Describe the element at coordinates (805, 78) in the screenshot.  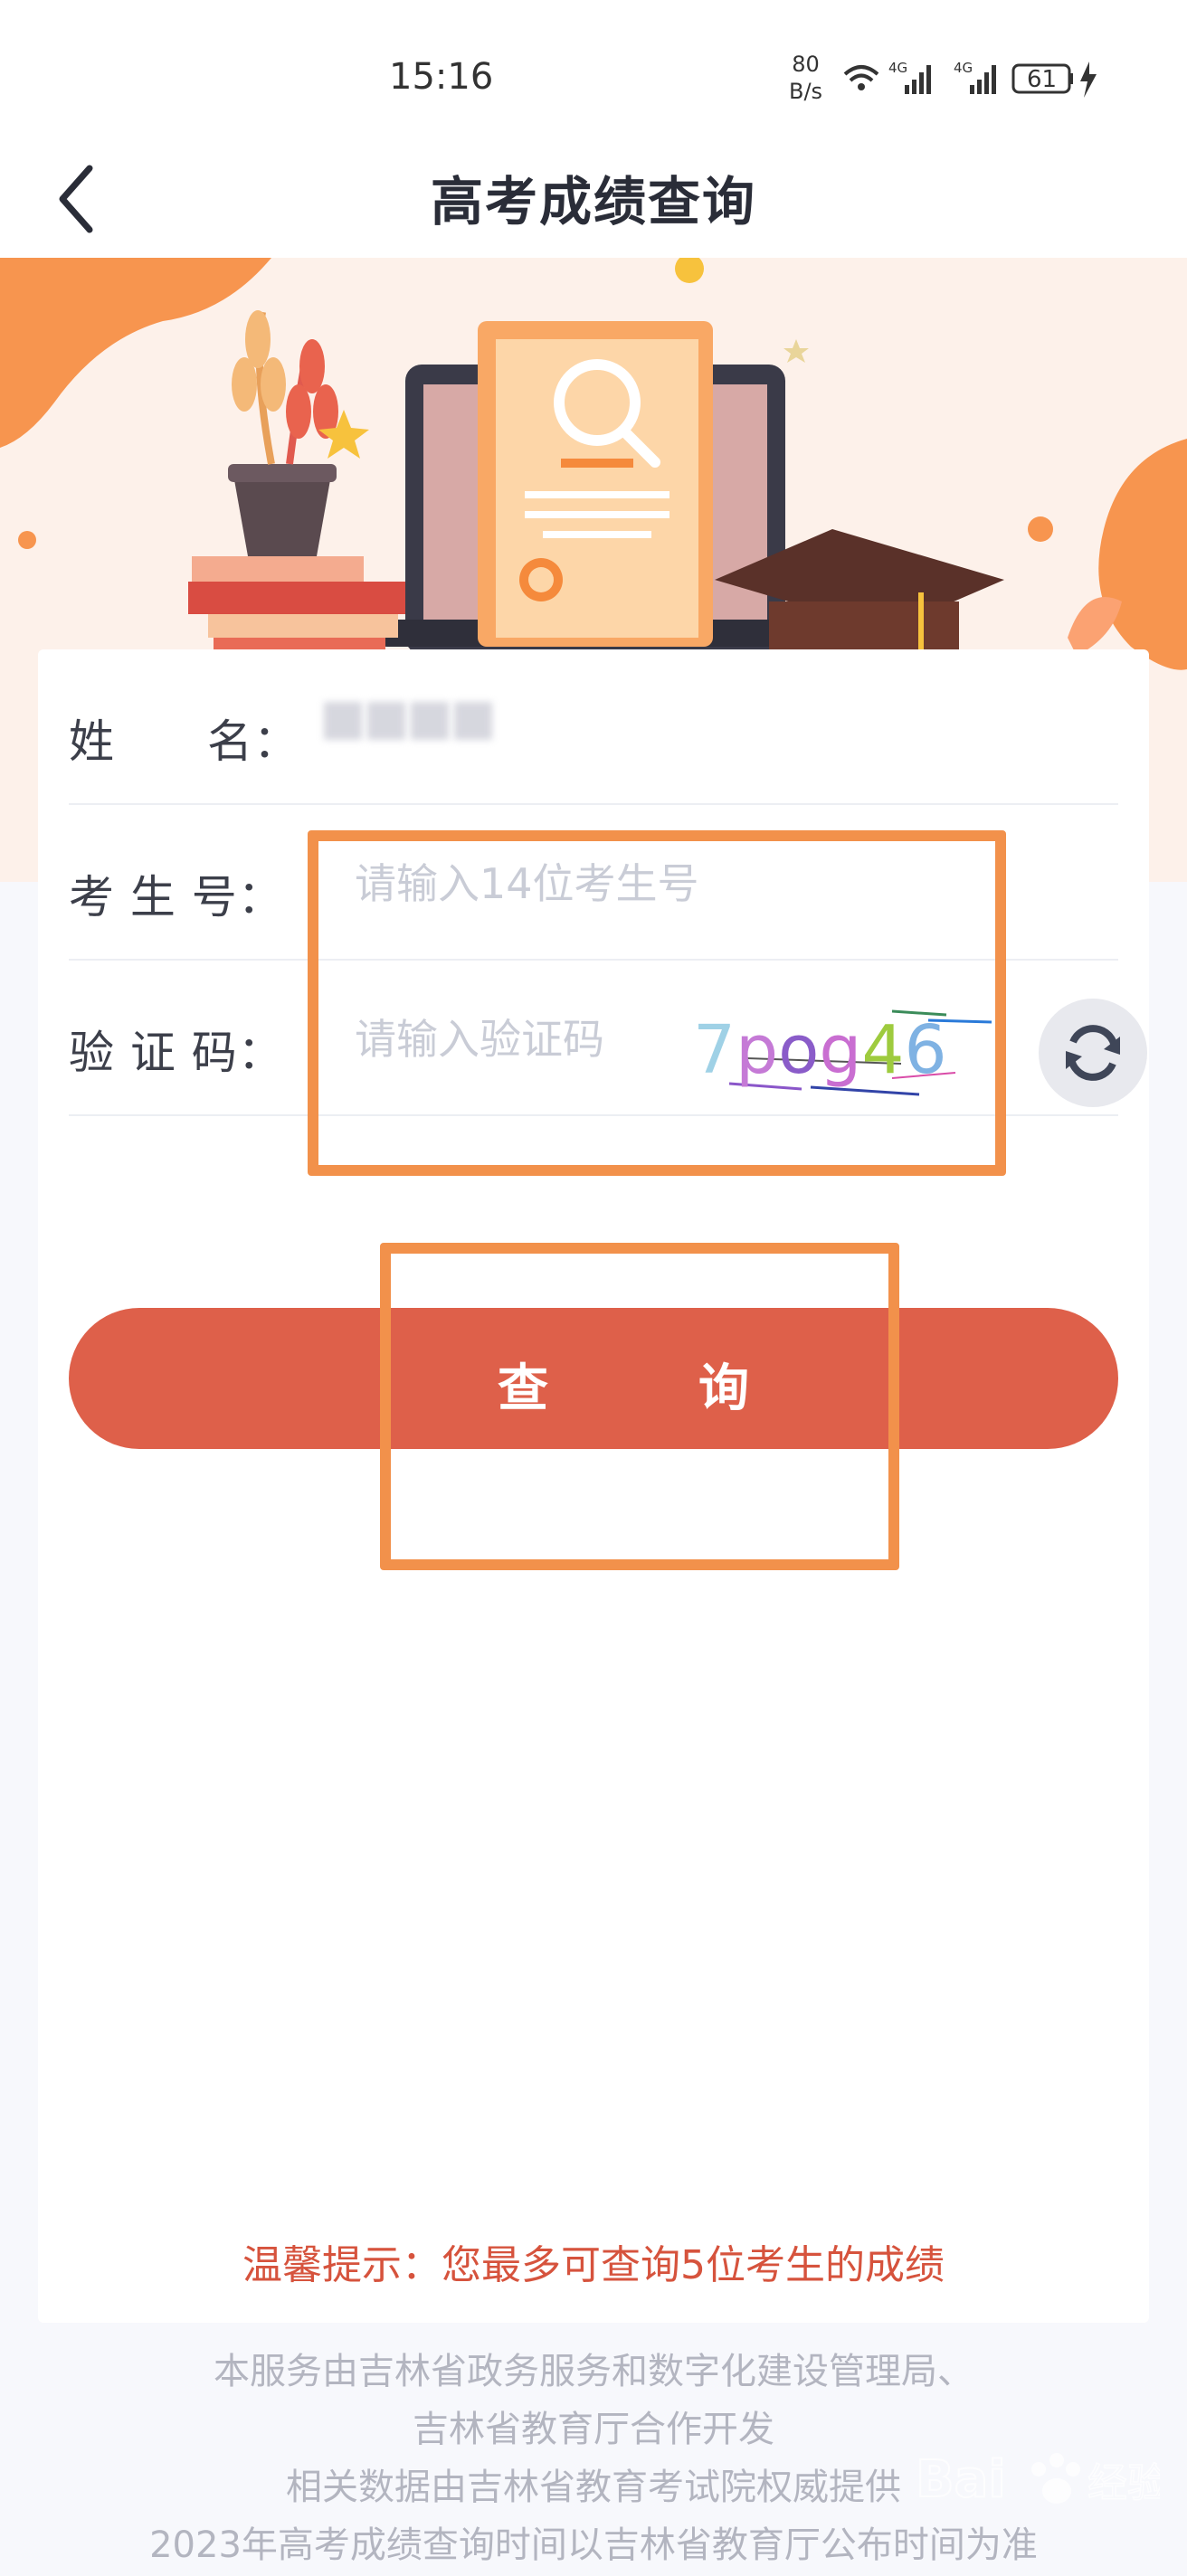
I see `network-speed: 80 B/s` at that location.